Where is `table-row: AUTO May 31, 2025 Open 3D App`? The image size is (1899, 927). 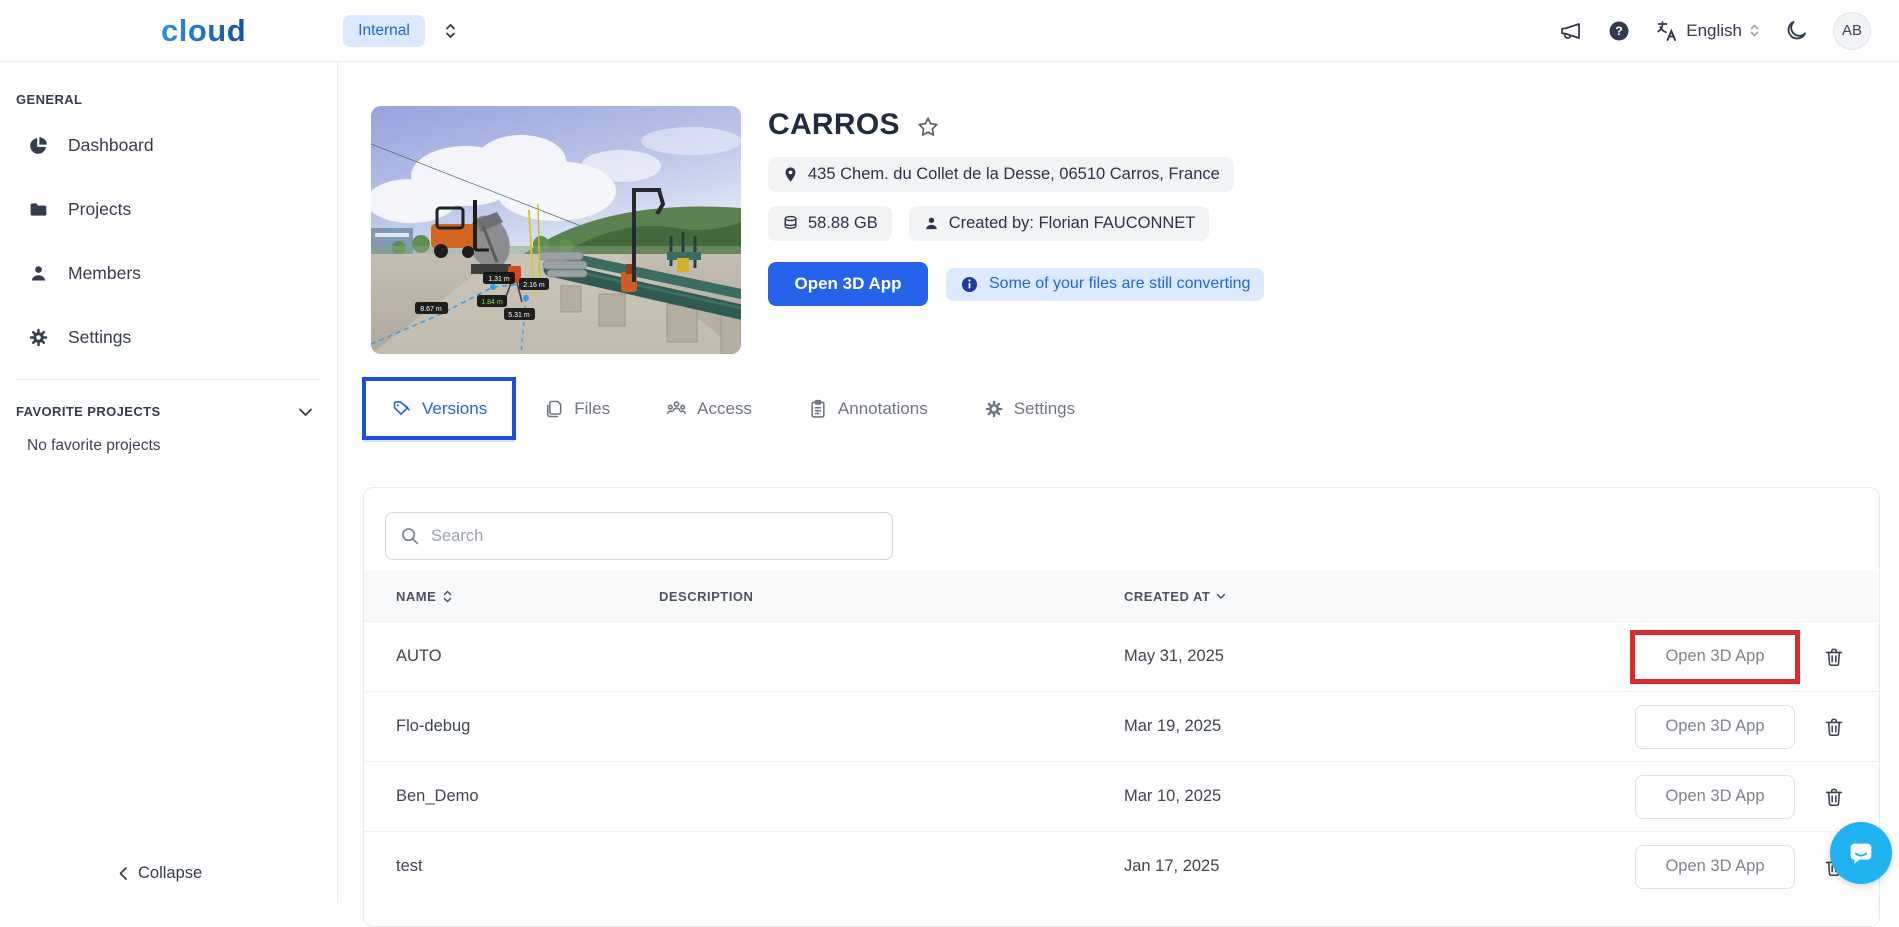
table-row: AUTO May 31, 2025 Open 3D App is located at coordinates (1121, 656).